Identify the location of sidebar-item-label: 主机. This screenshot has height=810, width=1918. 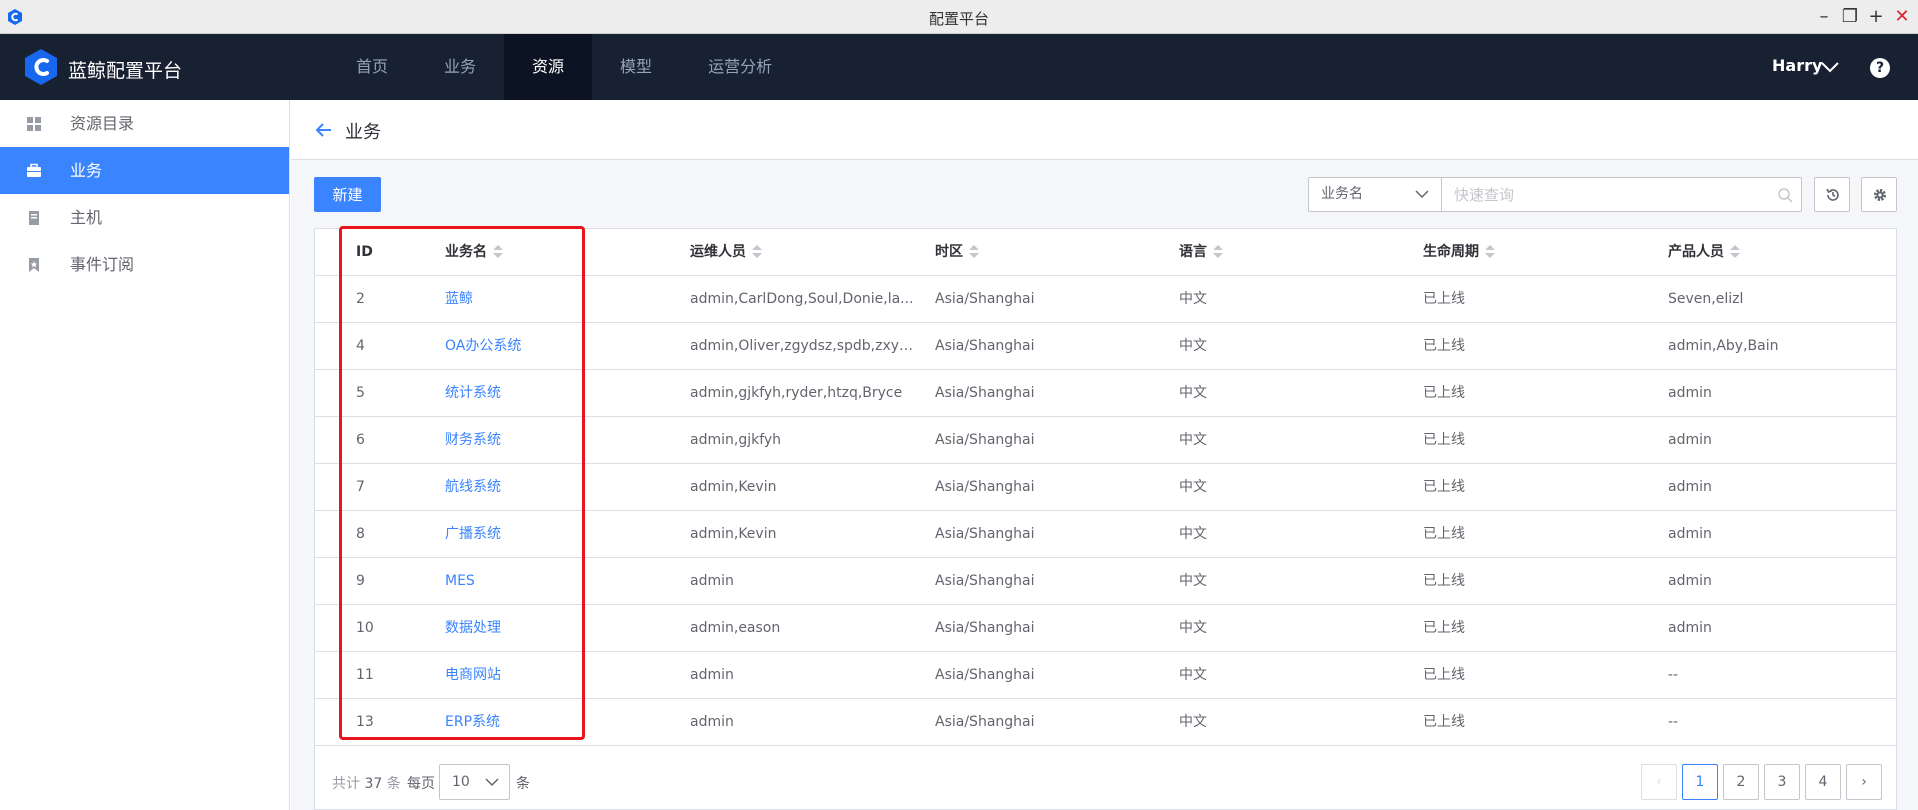
(86, 217).